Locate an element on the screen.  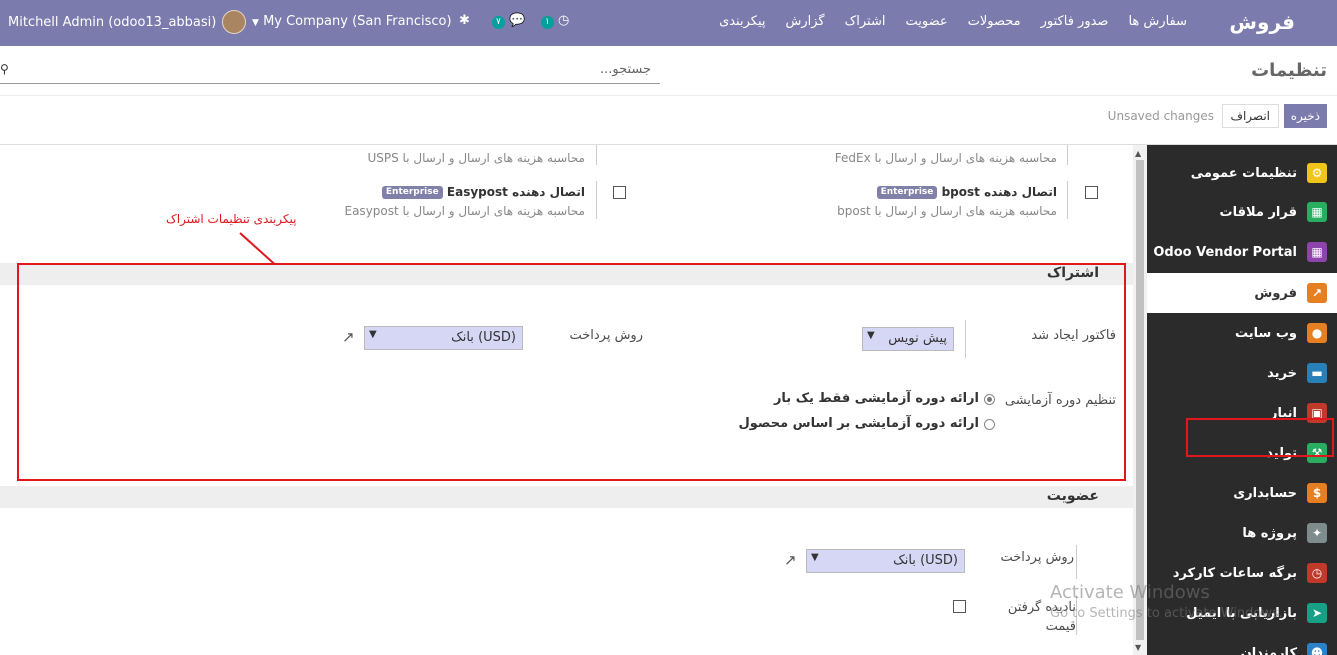
sidebar-item-label: خرید is located at coordinates (1282, 373).